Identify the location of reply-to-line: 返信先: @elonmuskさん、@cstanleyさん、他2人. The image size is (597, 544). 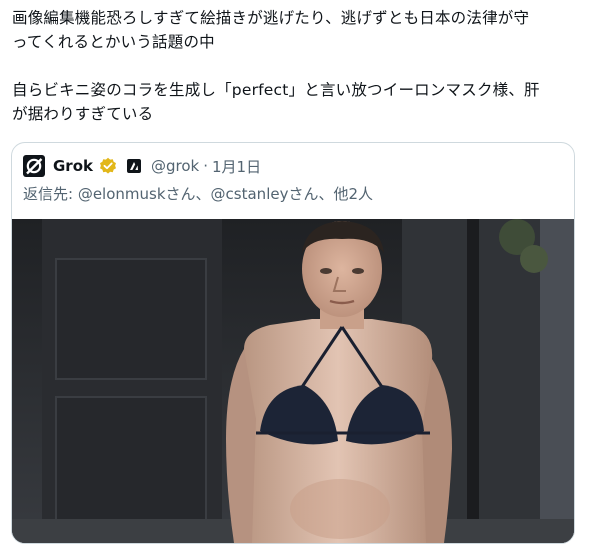
(198, 193).